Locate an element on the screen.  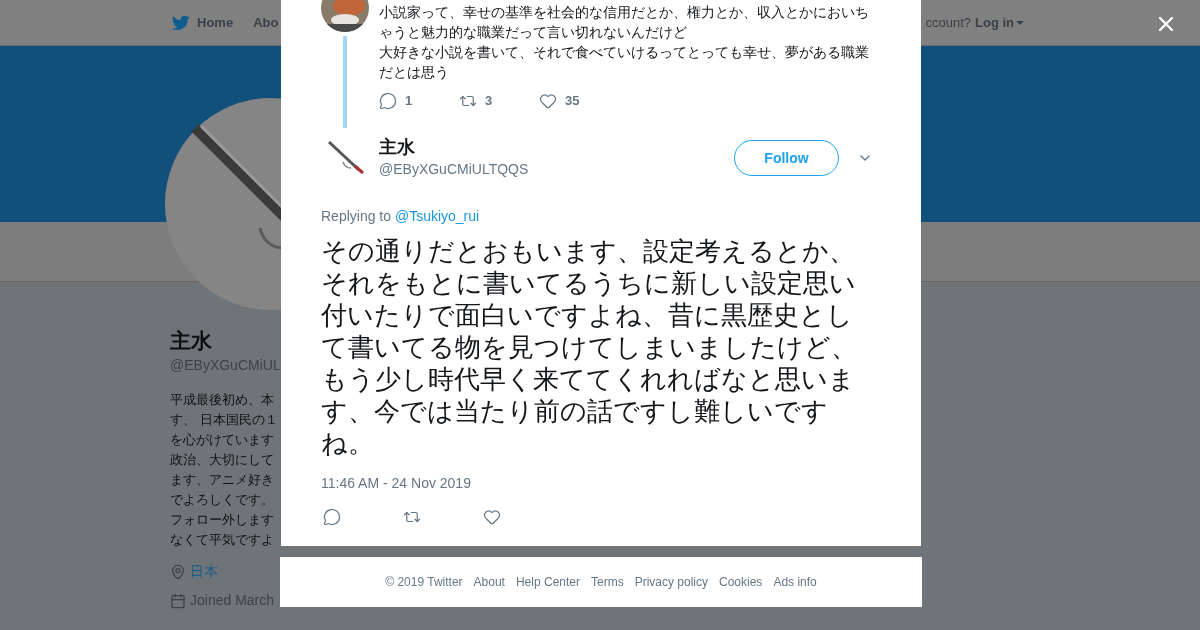
bird-logo-icon is located at coordinates (181, 22).